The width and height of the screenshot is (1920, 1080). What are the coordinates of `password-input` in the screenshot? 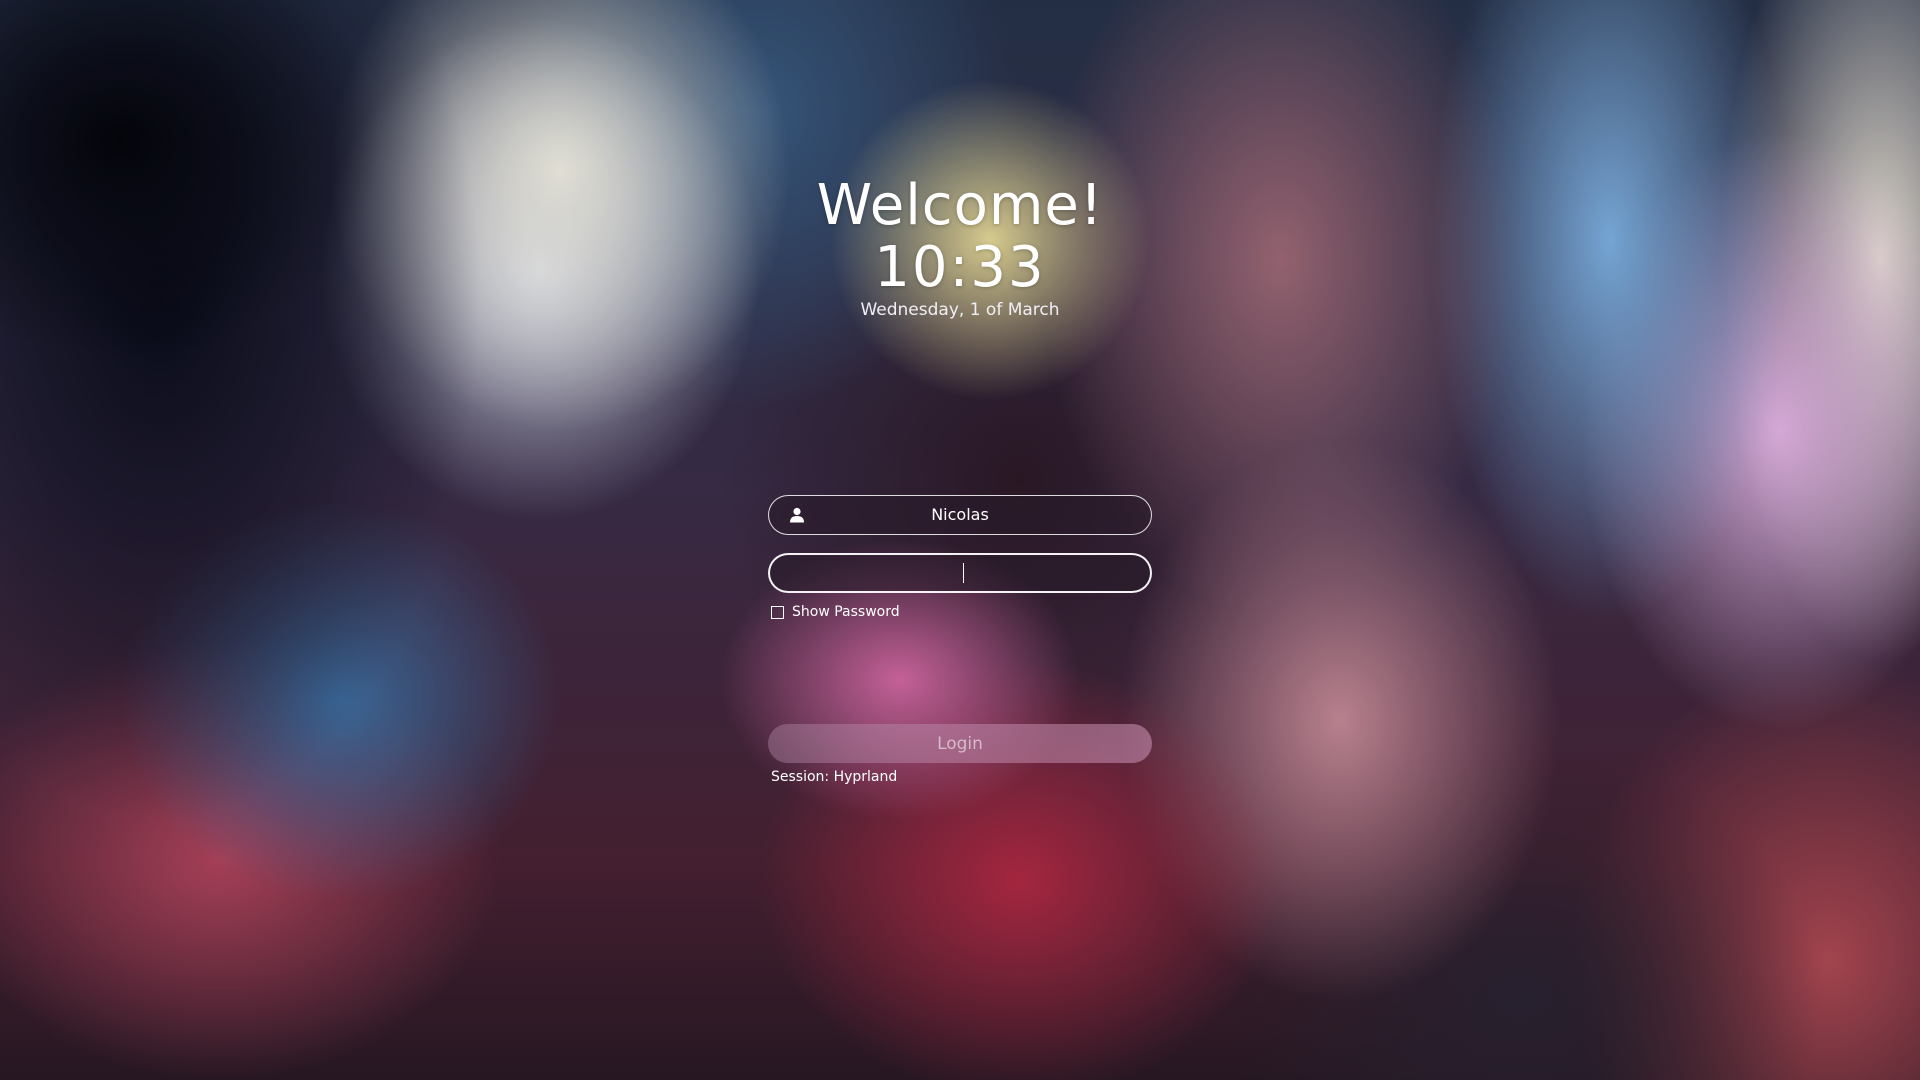 It's located at (960, 573).